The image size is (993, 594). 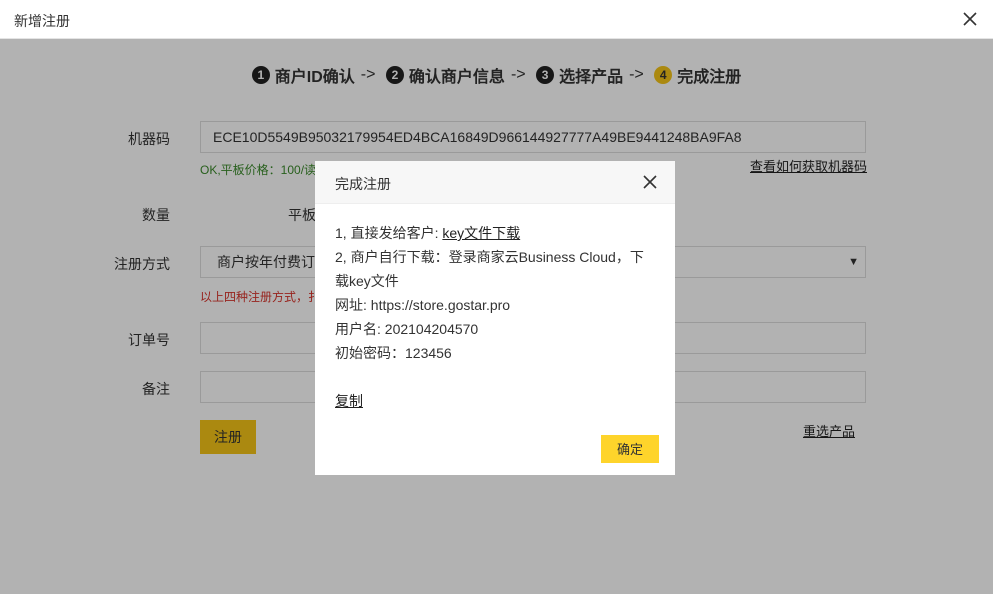 What do you see at coordinates (489, 269) in the screenshot?
I see `instruction-line-2: 2, 商户自行下载：登录商家云Business Cloud，下载key文件` at bounding box center [489, 269].